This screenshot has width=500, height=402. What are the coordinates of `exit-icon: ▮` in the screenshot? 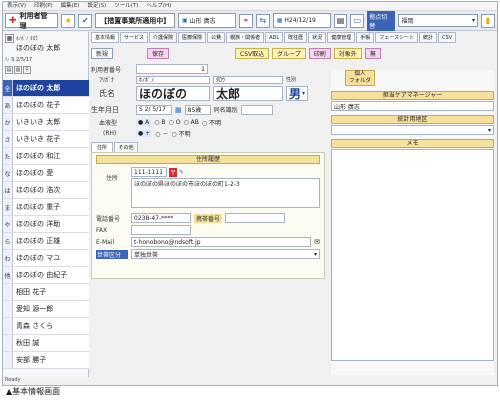 It's located at (488, 20).